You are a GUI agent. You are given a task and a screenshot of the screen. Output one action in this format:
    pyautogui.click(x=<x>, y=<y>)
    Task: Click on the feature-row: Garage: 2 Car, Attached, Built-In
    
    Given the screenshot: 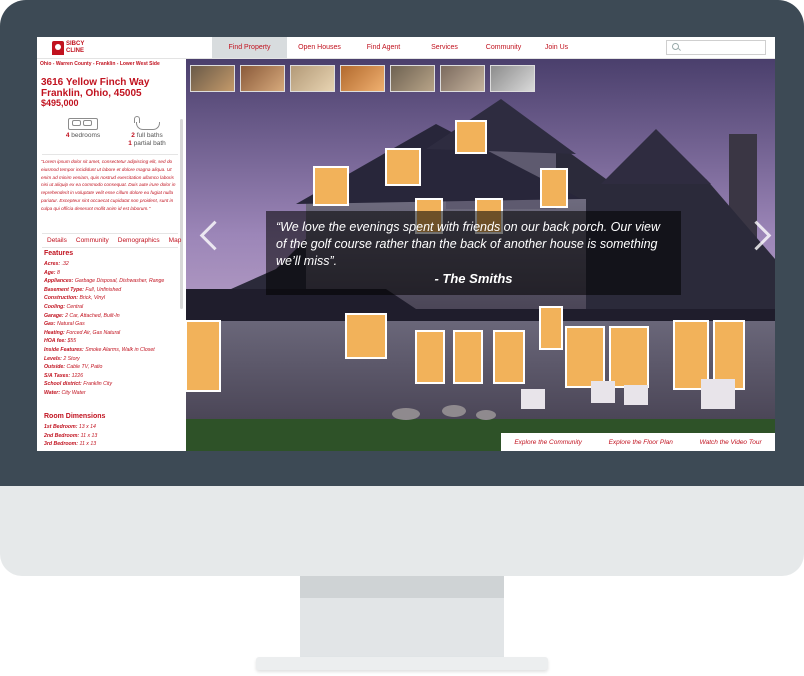 What is the action you would take?
    pyautogui.click(x=82, y=315)
    